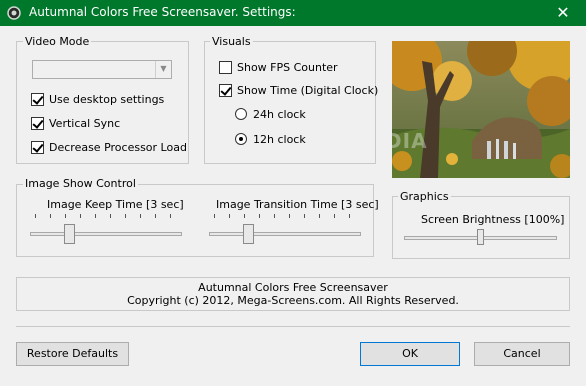  I want to click on decrease-processor-load-label: Decrease Processor Load, so click(118, 147).